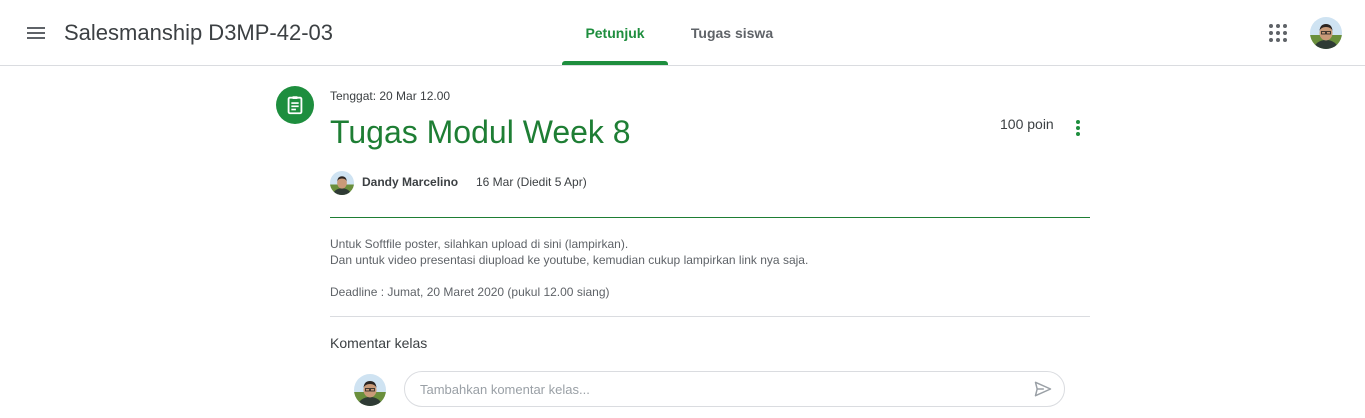 The width and height of the screenshot is (1365, 418). What do you see at coordinates (615, 33) in the screenshot?
I see `tab-petunjuk: Petunjuk` at bounding box center [615, 33].